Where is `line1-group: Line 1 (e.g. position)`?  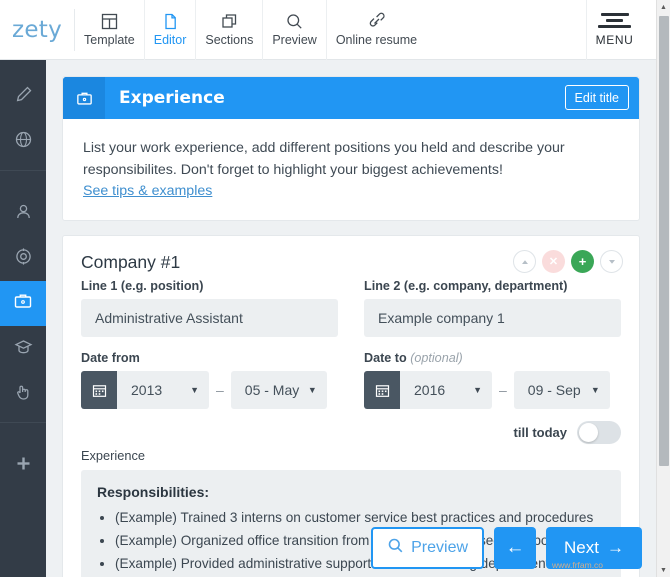
line1-group: Line 1 (e.g. position) is located at coordinates (209, 308).